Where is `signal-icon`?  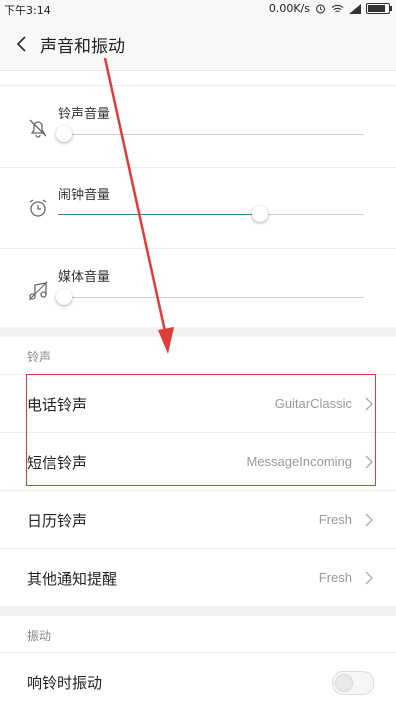 signal-icon is located at coordinates (355, 8).